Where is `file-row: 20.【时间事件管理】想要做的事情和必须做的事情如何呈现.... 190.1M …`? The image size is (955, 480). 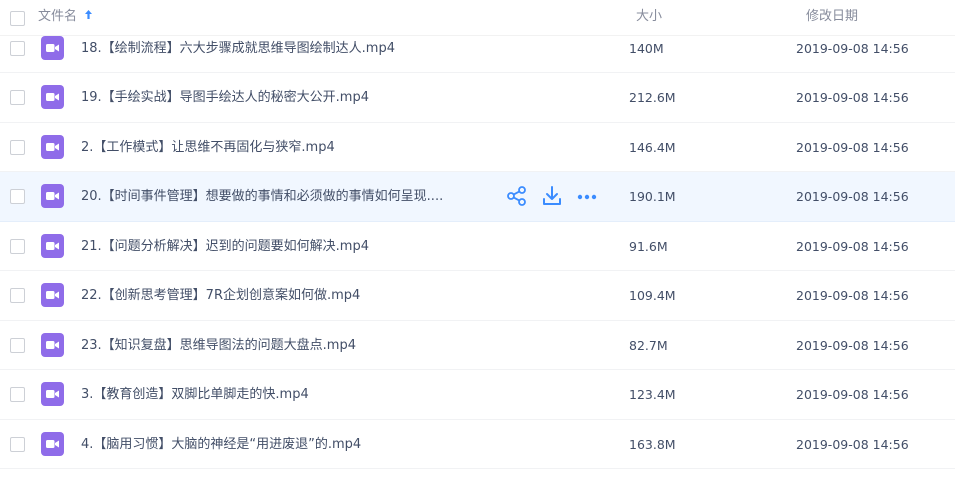
file-row: 20.【时间事件管理】想要做的事情和必须做的事情如何呈现.... 190.1M … is located at coordinates (477, 197).